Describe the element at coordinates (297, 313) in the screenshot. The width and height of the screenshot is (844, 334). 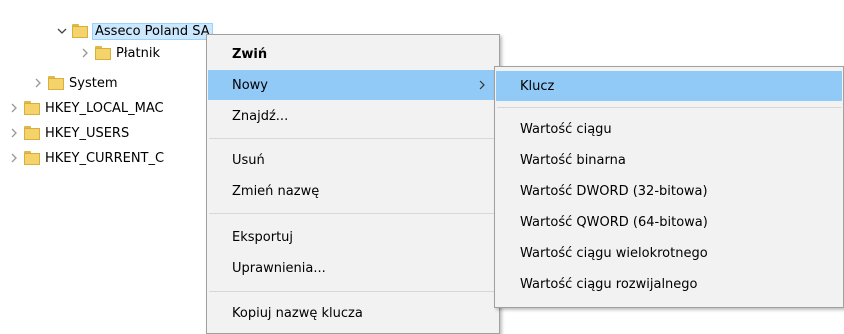
I see `menu-item-label: Kopiuj nazwę klucza` at that location.